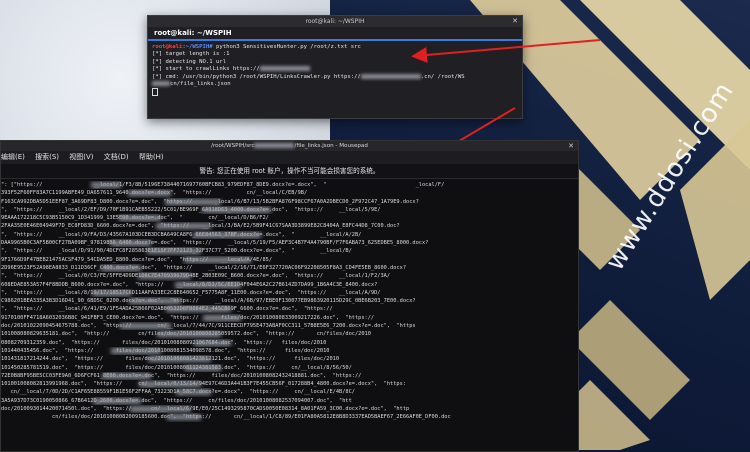 Image resolution: width=750 pixels, height=452 pixels. I want to click on menu-item-edit: 编辑(E), so click(13, 157).